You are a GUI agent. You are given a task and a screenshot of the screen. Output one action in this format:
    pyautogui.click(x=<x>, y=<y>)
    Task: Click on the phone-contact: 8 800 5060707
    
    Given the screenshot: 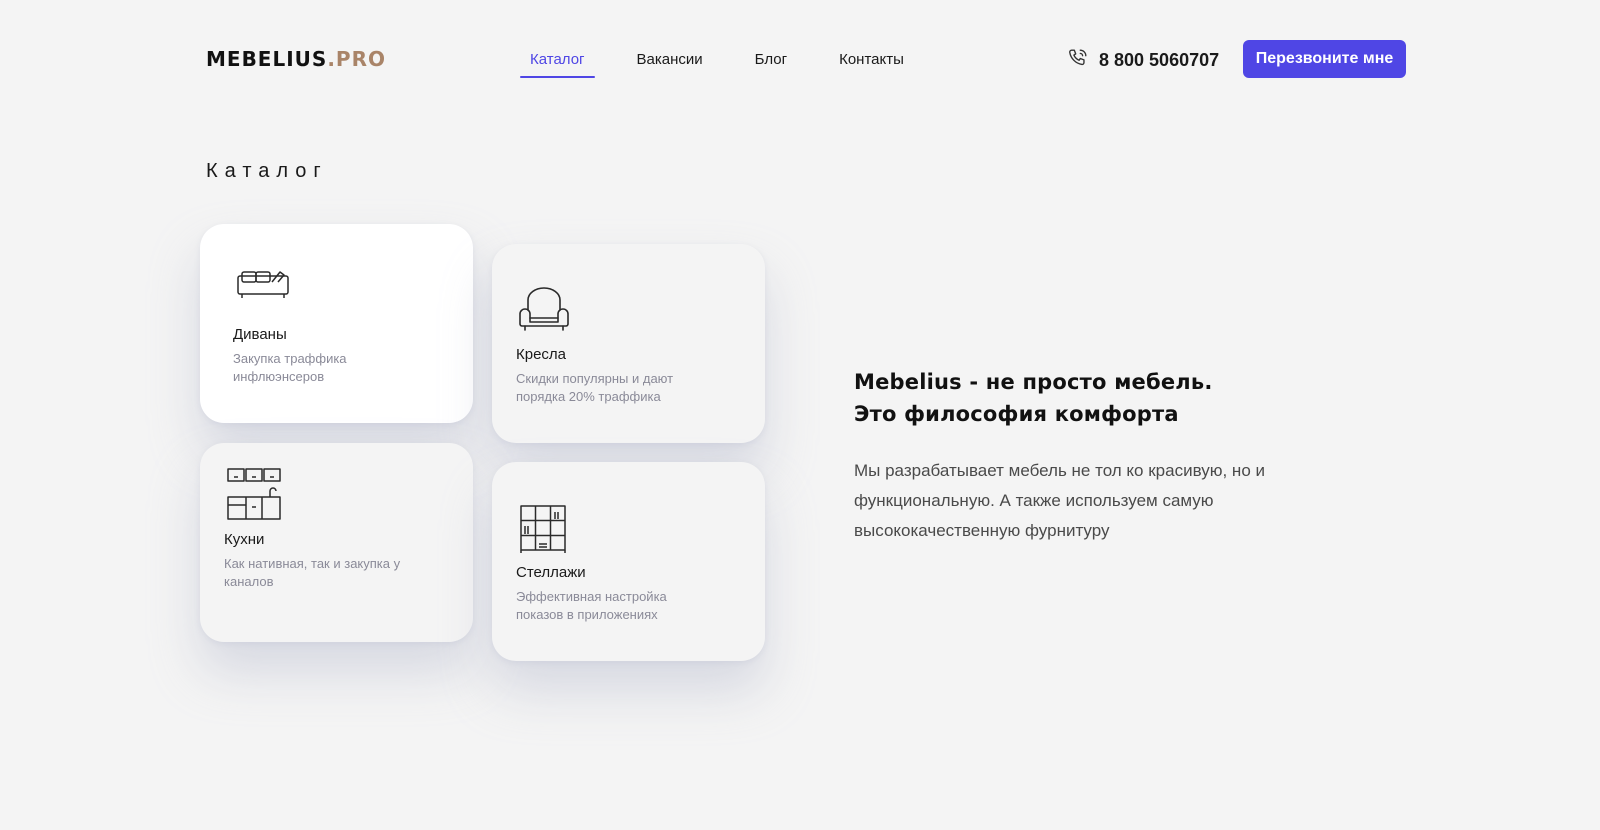 What is the action you would take?
    pyautogui.click(x=1143, y=60)
    